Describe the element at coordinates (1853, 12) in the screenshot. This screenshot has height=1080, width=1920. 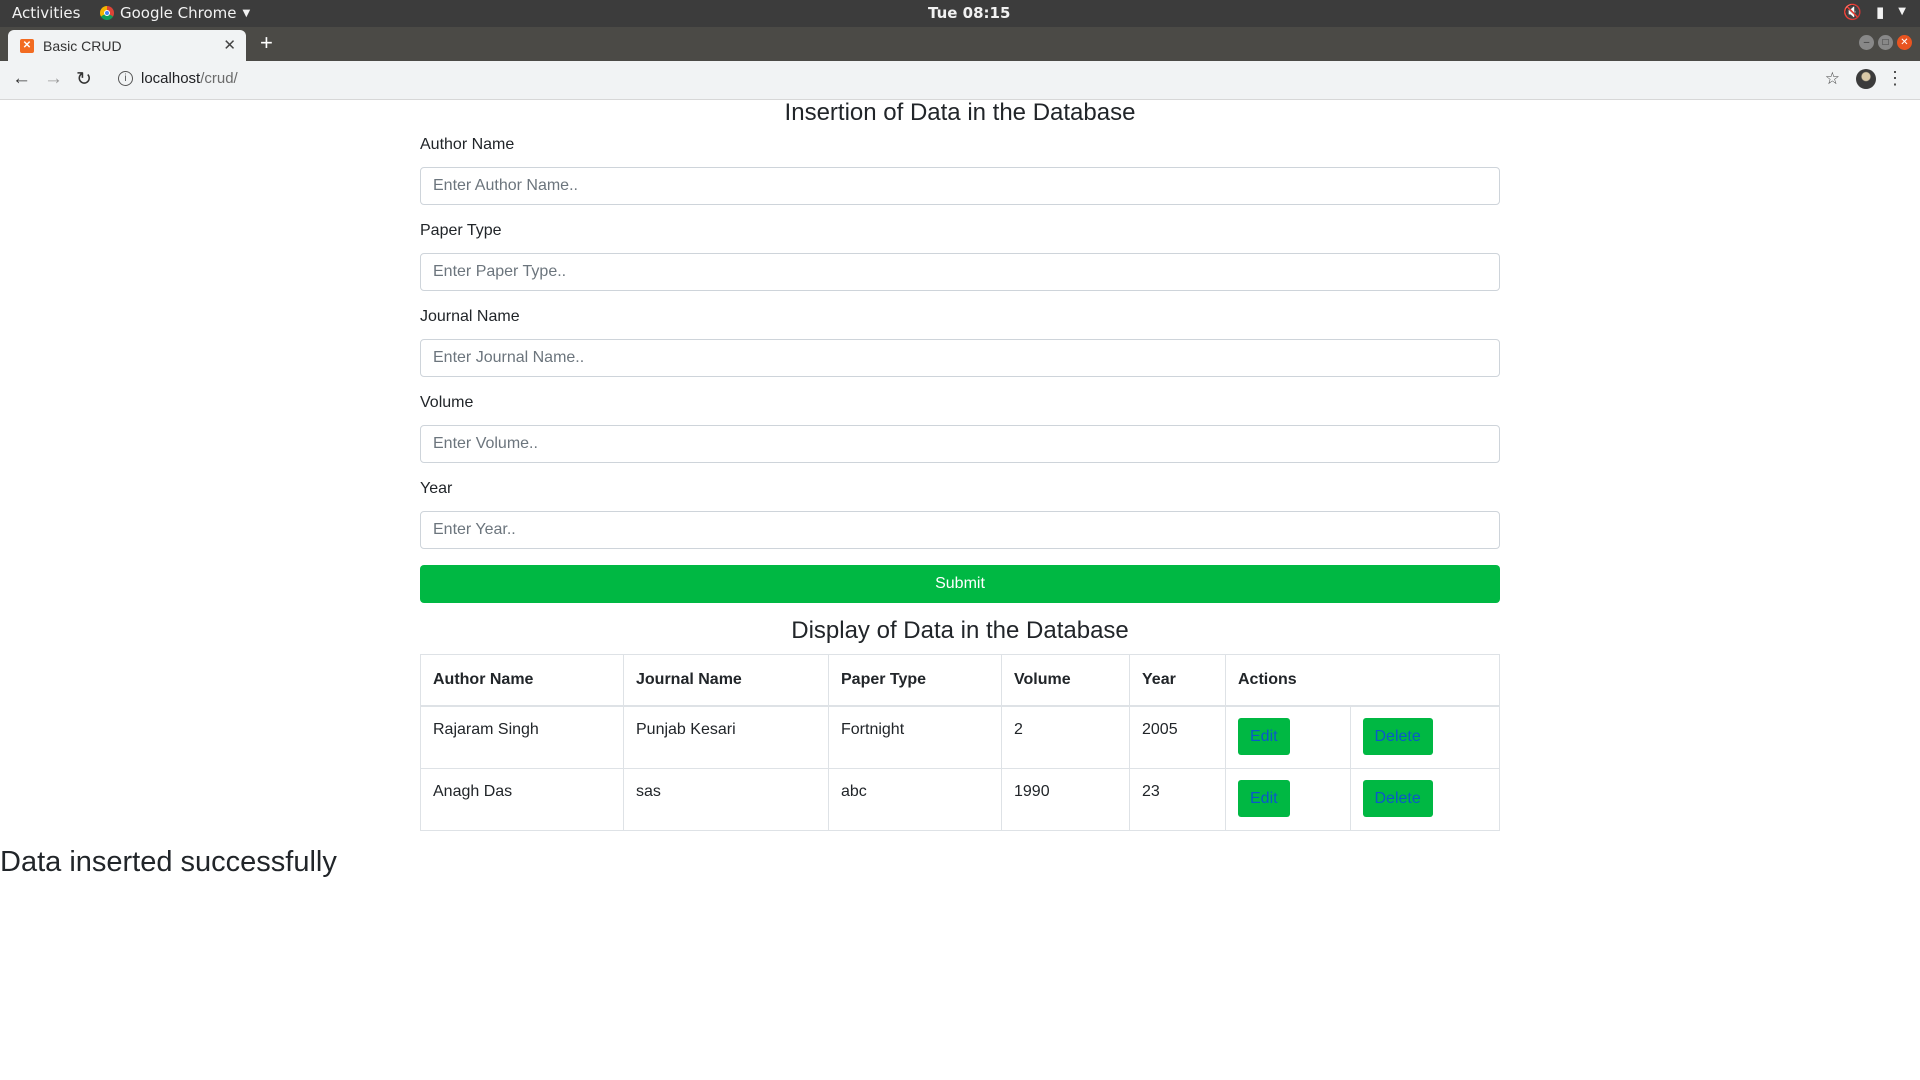
I see `volume-muted-icon: 🔇` at that location.